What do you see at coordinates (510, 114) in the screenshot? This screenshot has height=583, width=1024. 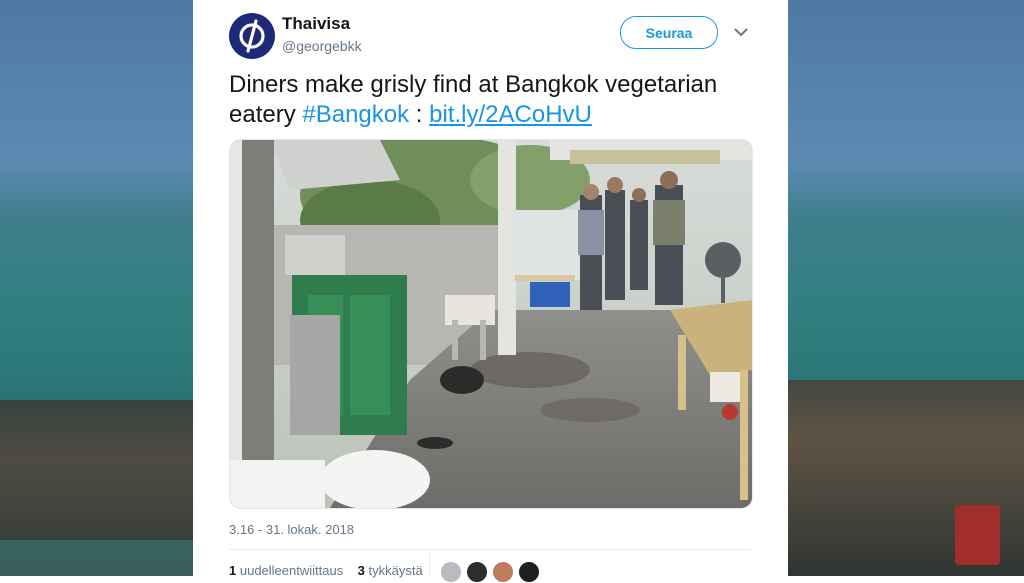 I see `url-link: bit.ly/2ACoHvU` at bounding box center [510, 114].